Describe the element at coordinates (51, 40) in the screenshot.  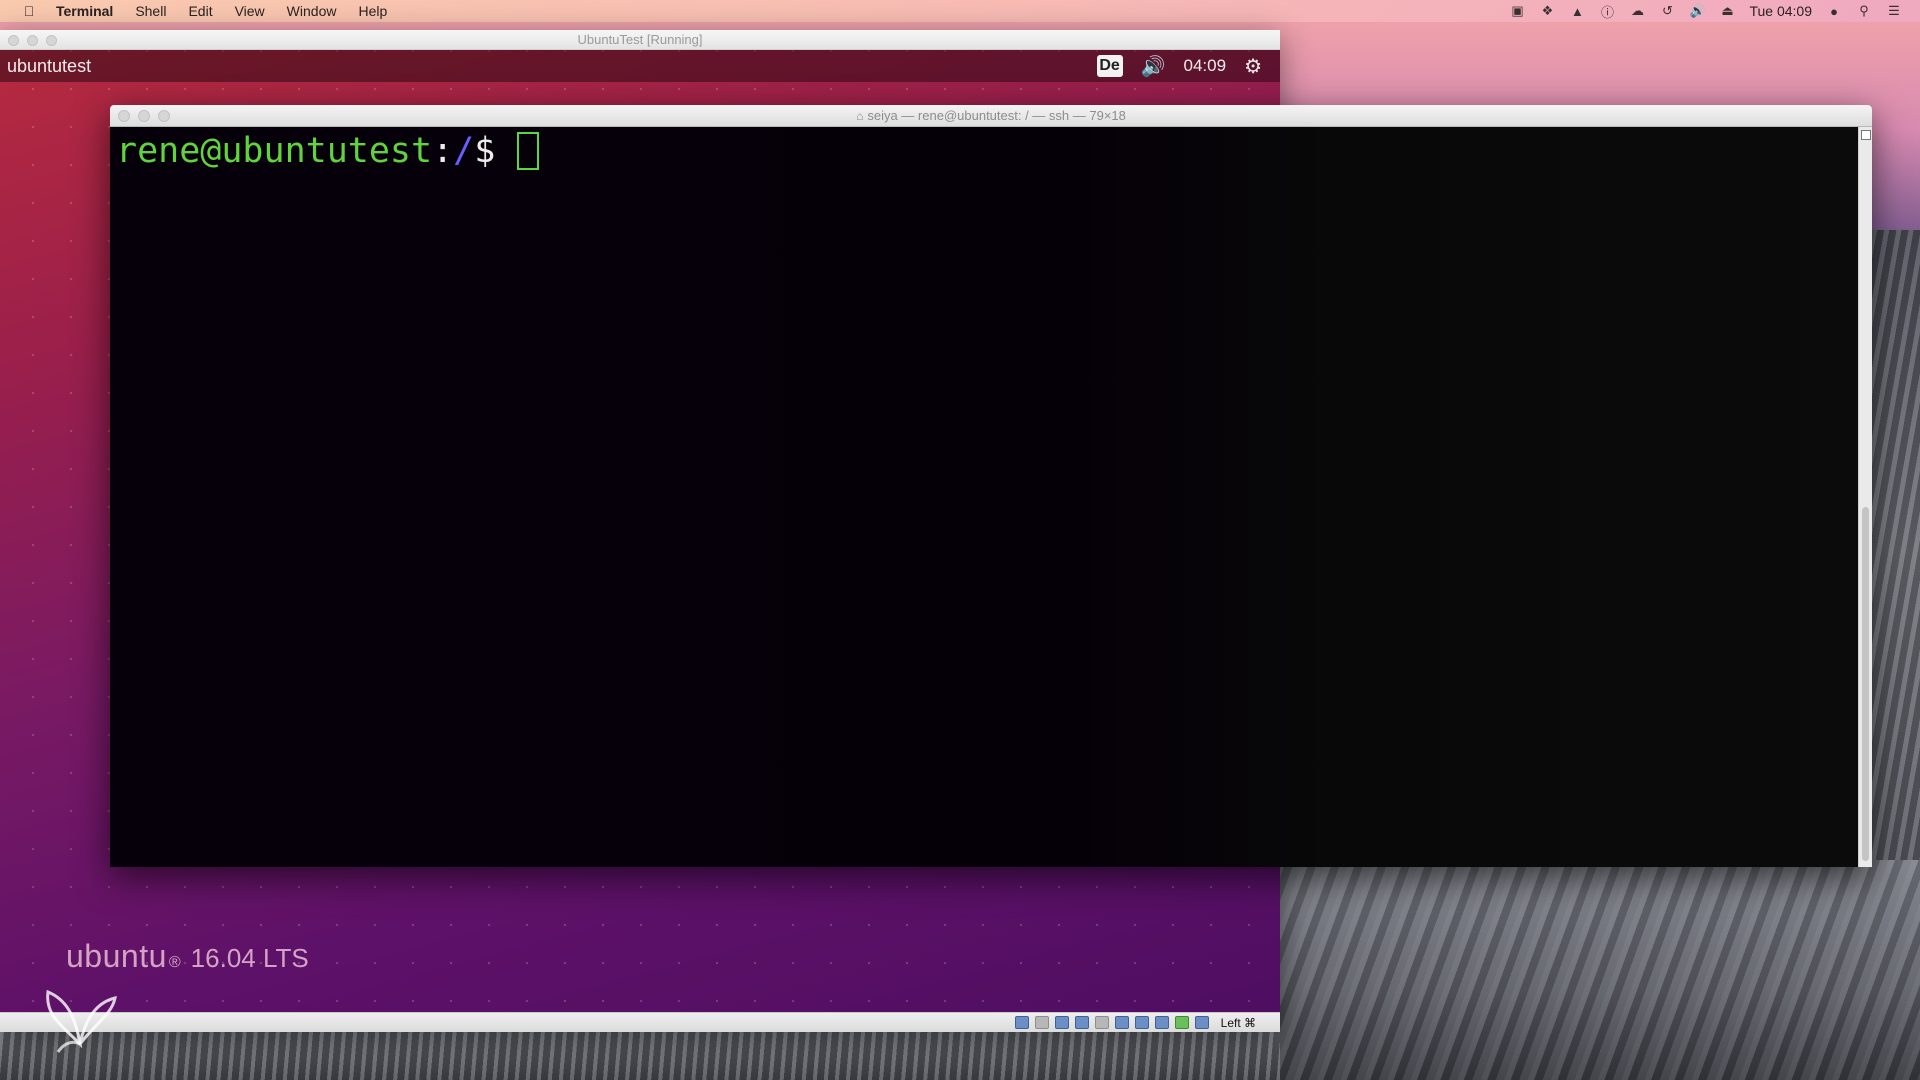
I see `vbox-zoom-button` at that location.